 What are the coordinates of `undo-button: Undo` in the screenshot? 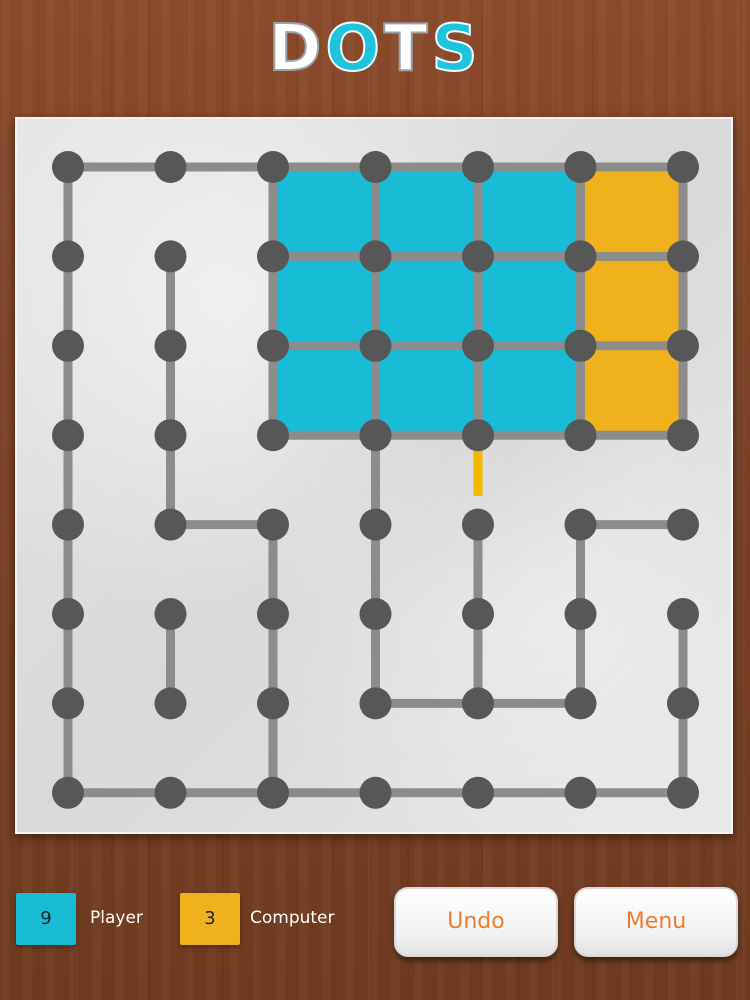 It's located at (476, 922).